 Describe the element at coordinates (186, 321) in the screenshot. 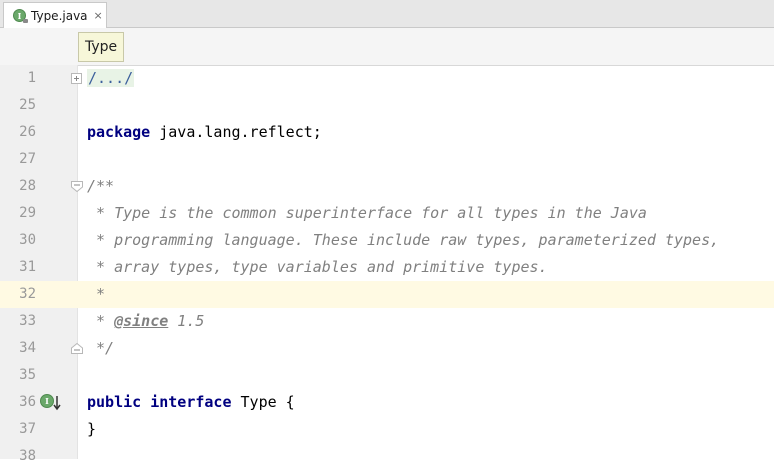

I see `doc-fragment: 1.5` at that location.